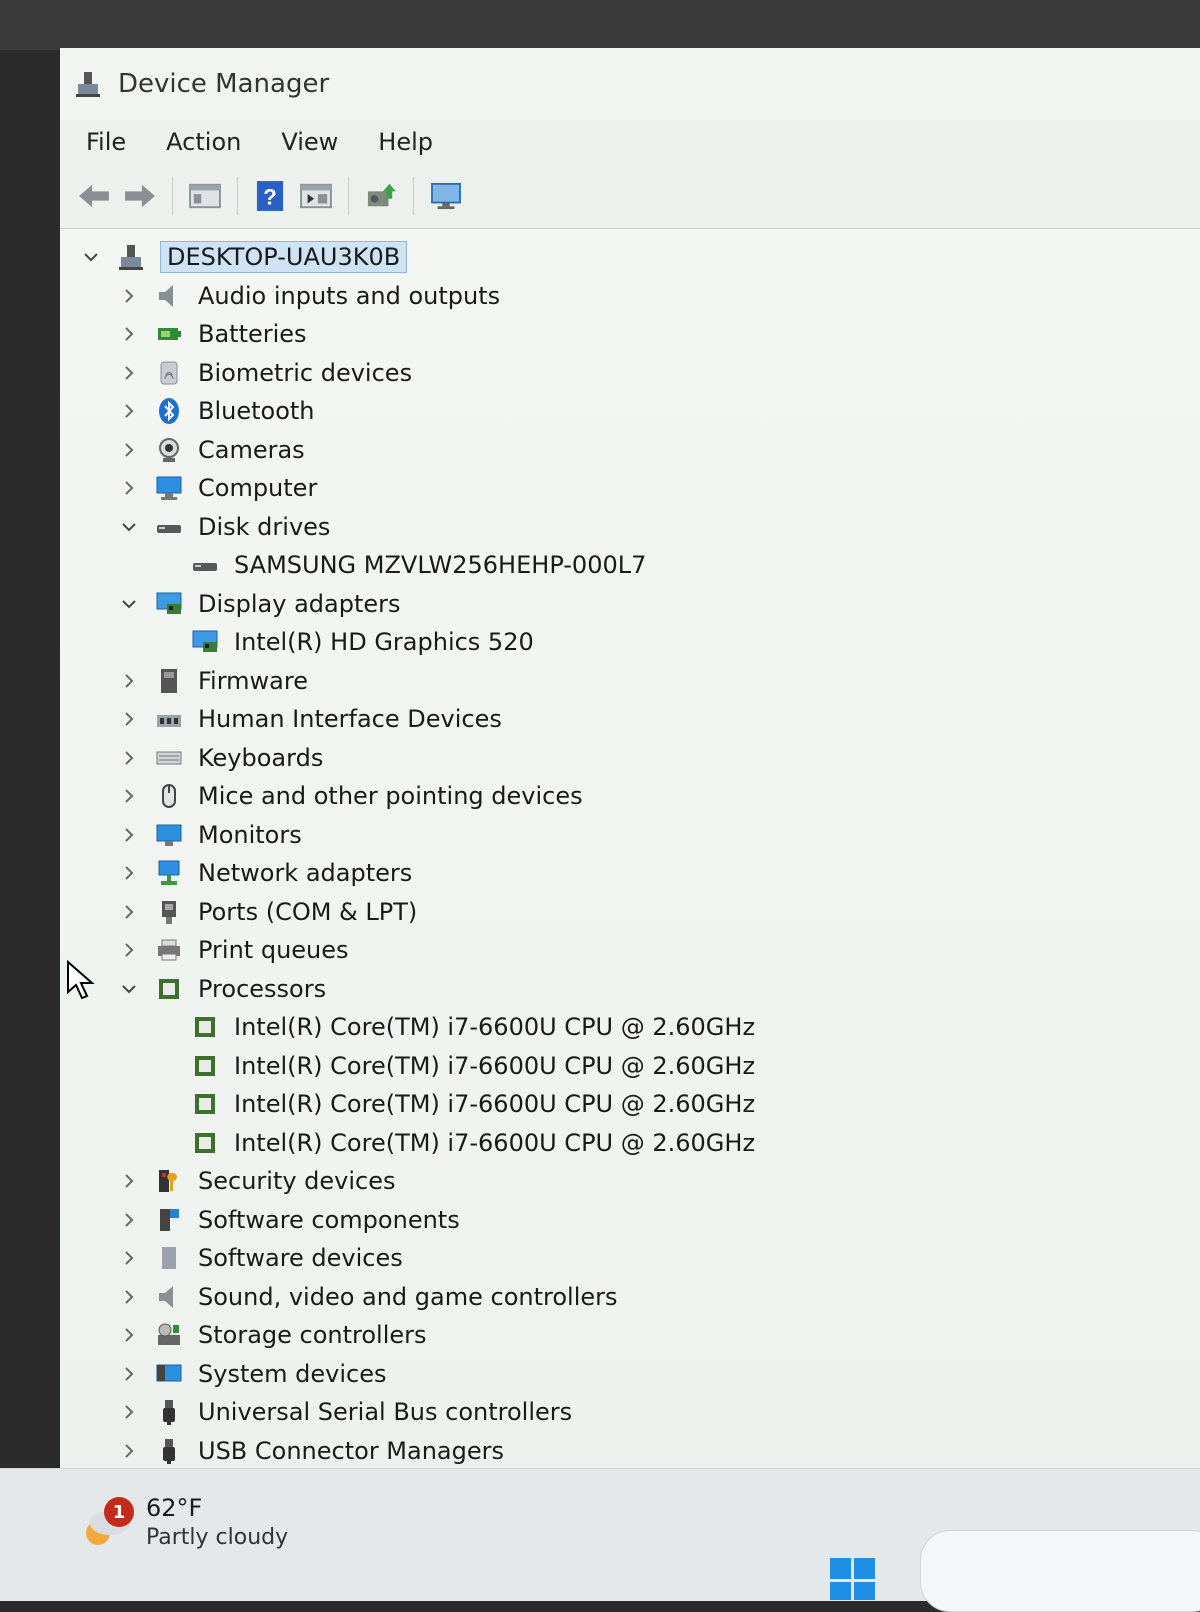  Describe the element at coordinates (284, 257) in the screenshot. I see `tree-root-label: DESKTOP-UAU3K0B` at that location.